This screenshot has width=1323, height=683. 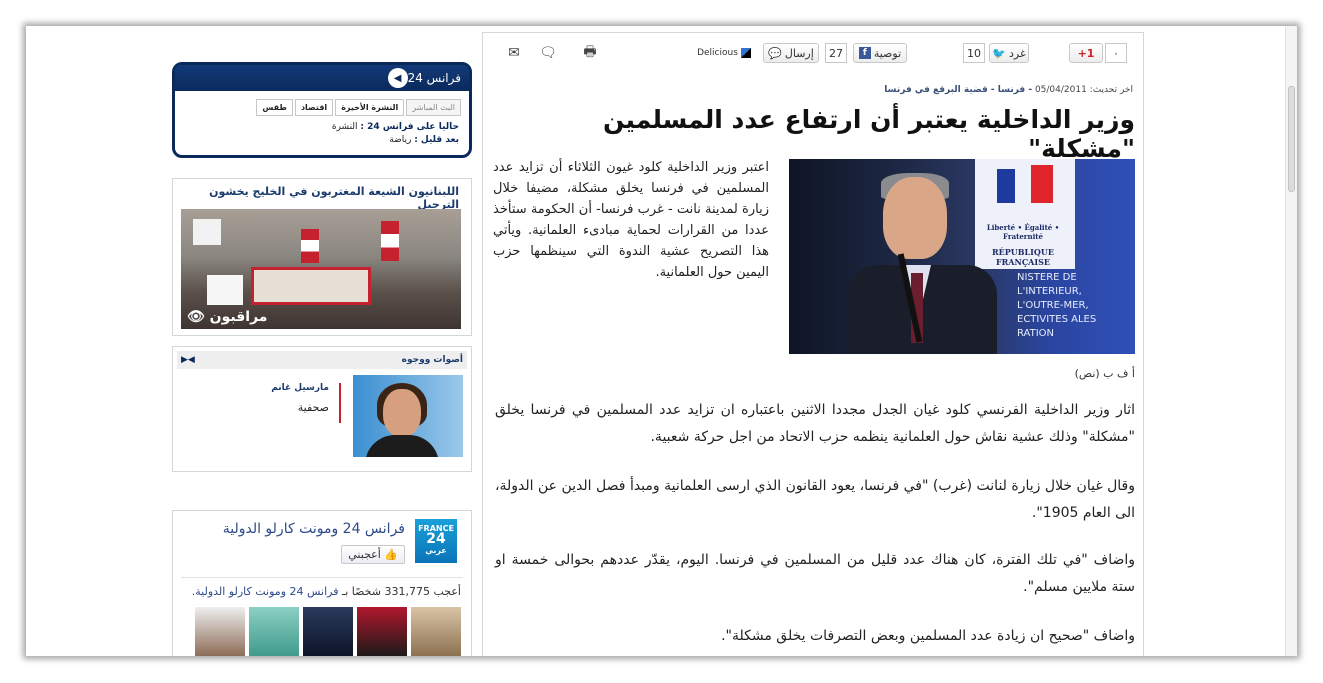 I want to click on voices-person: مارسيل غانم صحفية, so click(x=306, y=403).